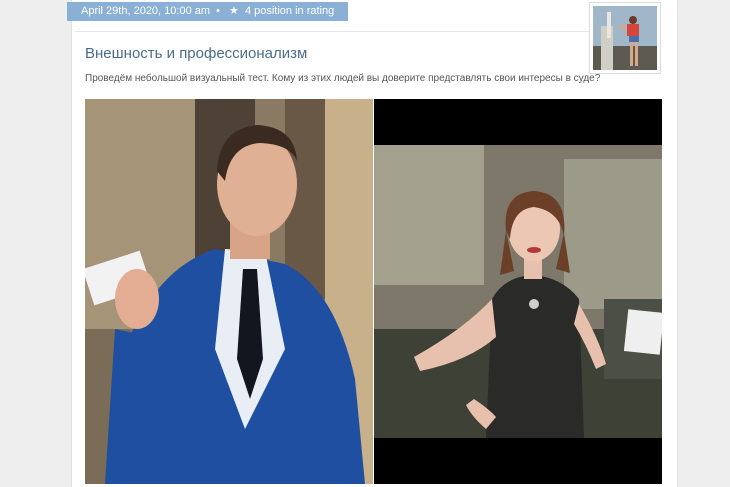 The width and height of the screenshot is (730, 487). I want to click on post-title: Внешность и профессионализм, so click(196, 53).